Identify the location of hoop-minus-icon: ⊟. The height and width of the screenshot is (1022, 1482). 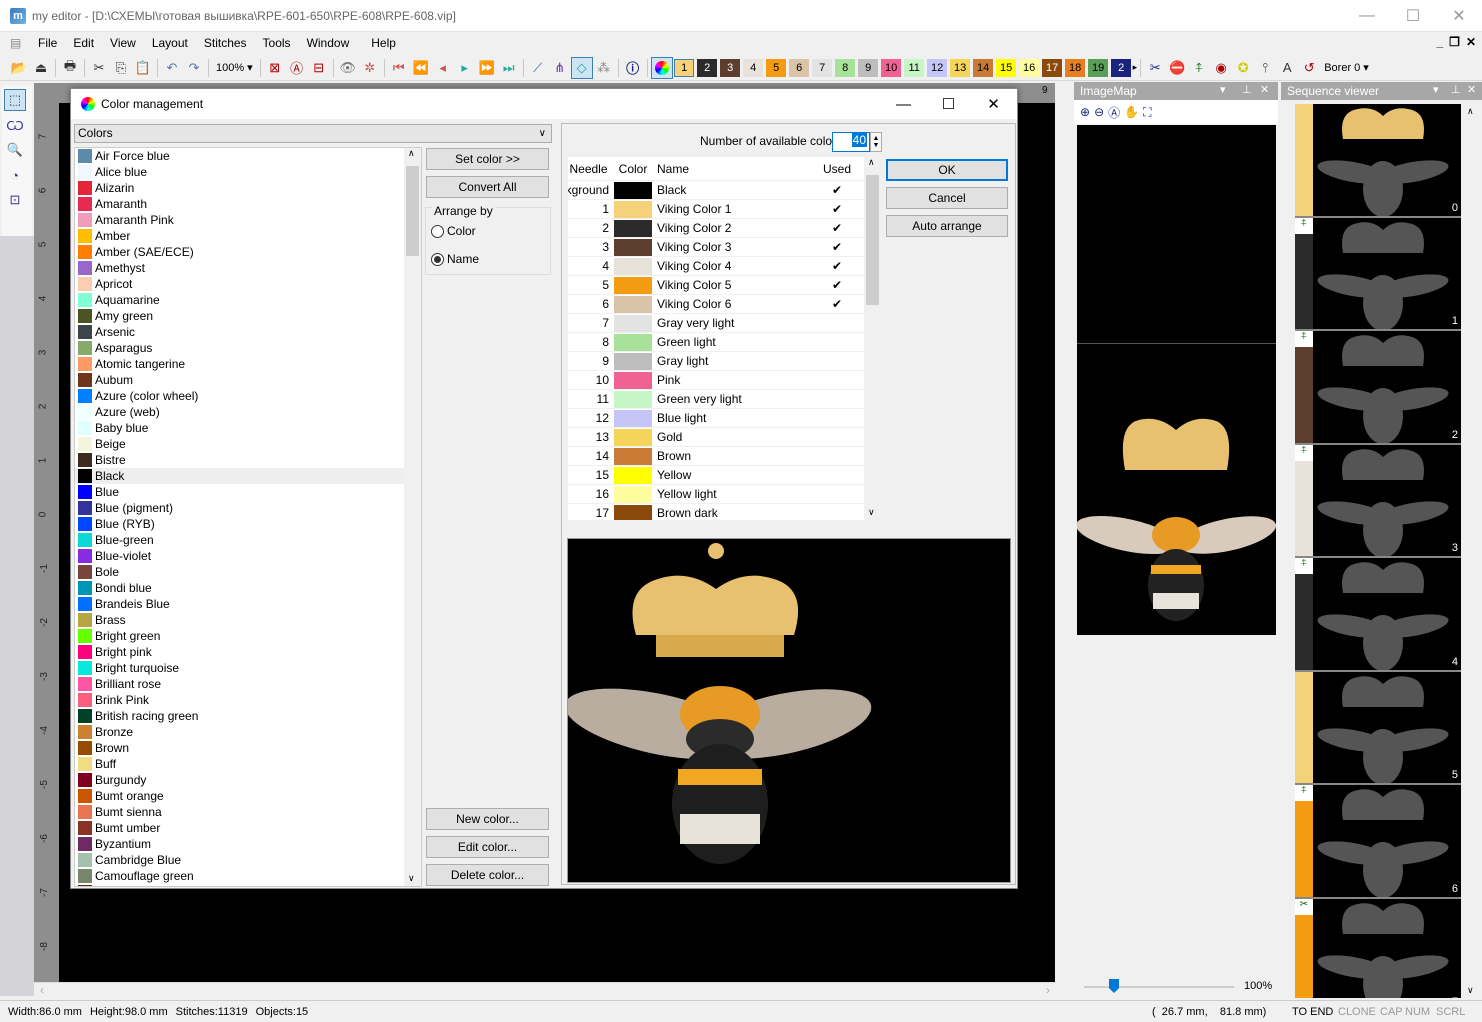
(319, 68).